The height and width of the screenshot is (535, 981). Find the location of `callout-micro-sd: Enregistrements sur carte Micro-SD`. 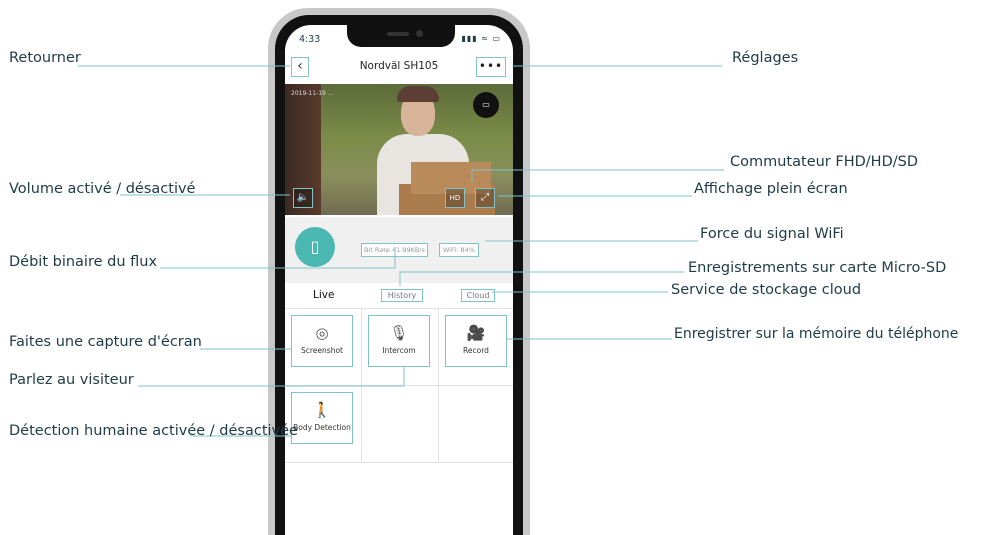

callout-micro-sd: Enregistrements sur carte Micro-SD is located at coordinates (817, 268).